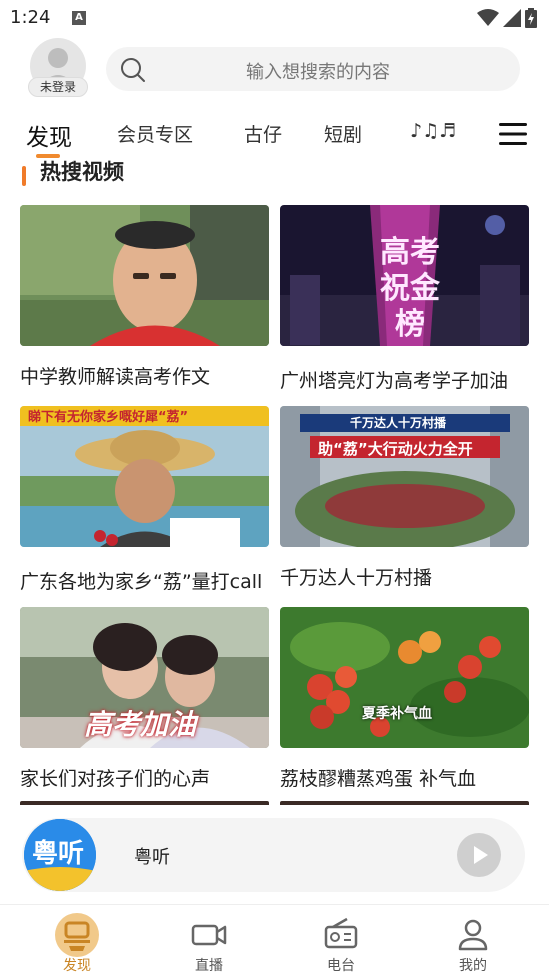 The width and height of the screenshot is (549, 976). I want to click on nav-radio: 电台, so click(341, 940).